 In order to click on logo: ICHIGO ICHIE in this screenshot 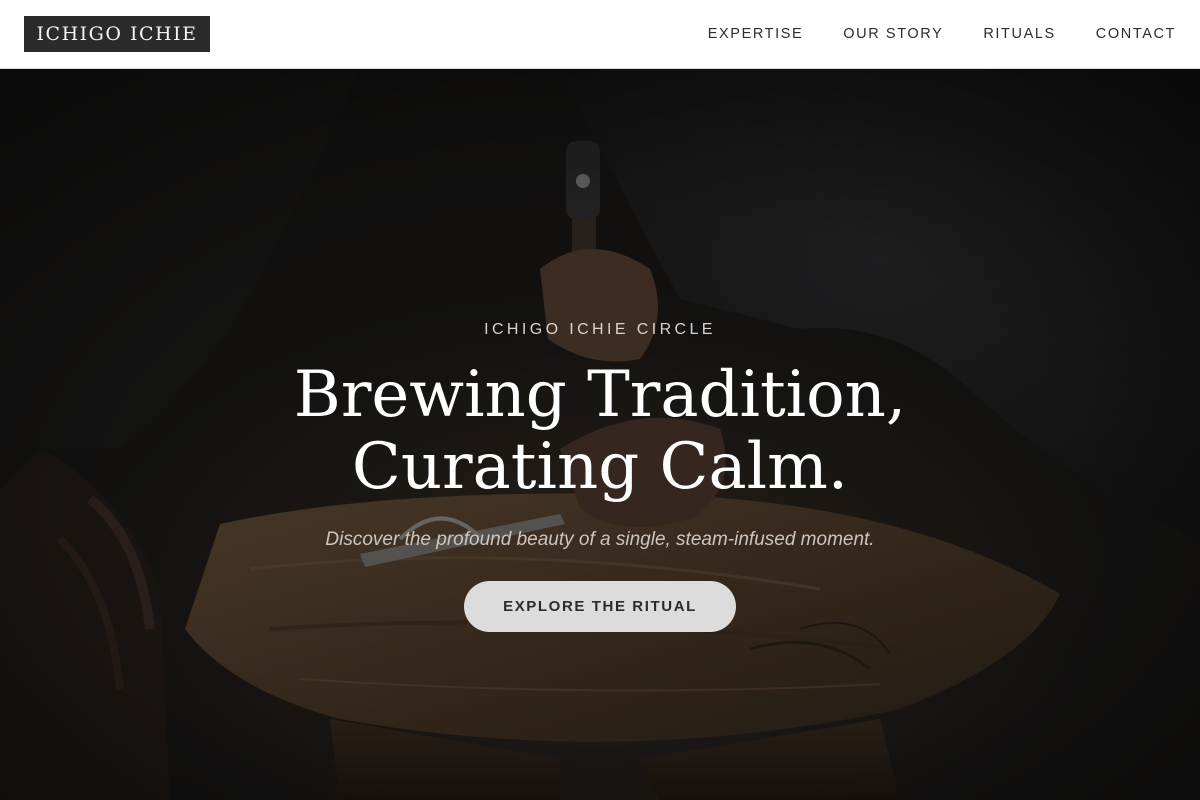, I will do `click(117, 34)`.